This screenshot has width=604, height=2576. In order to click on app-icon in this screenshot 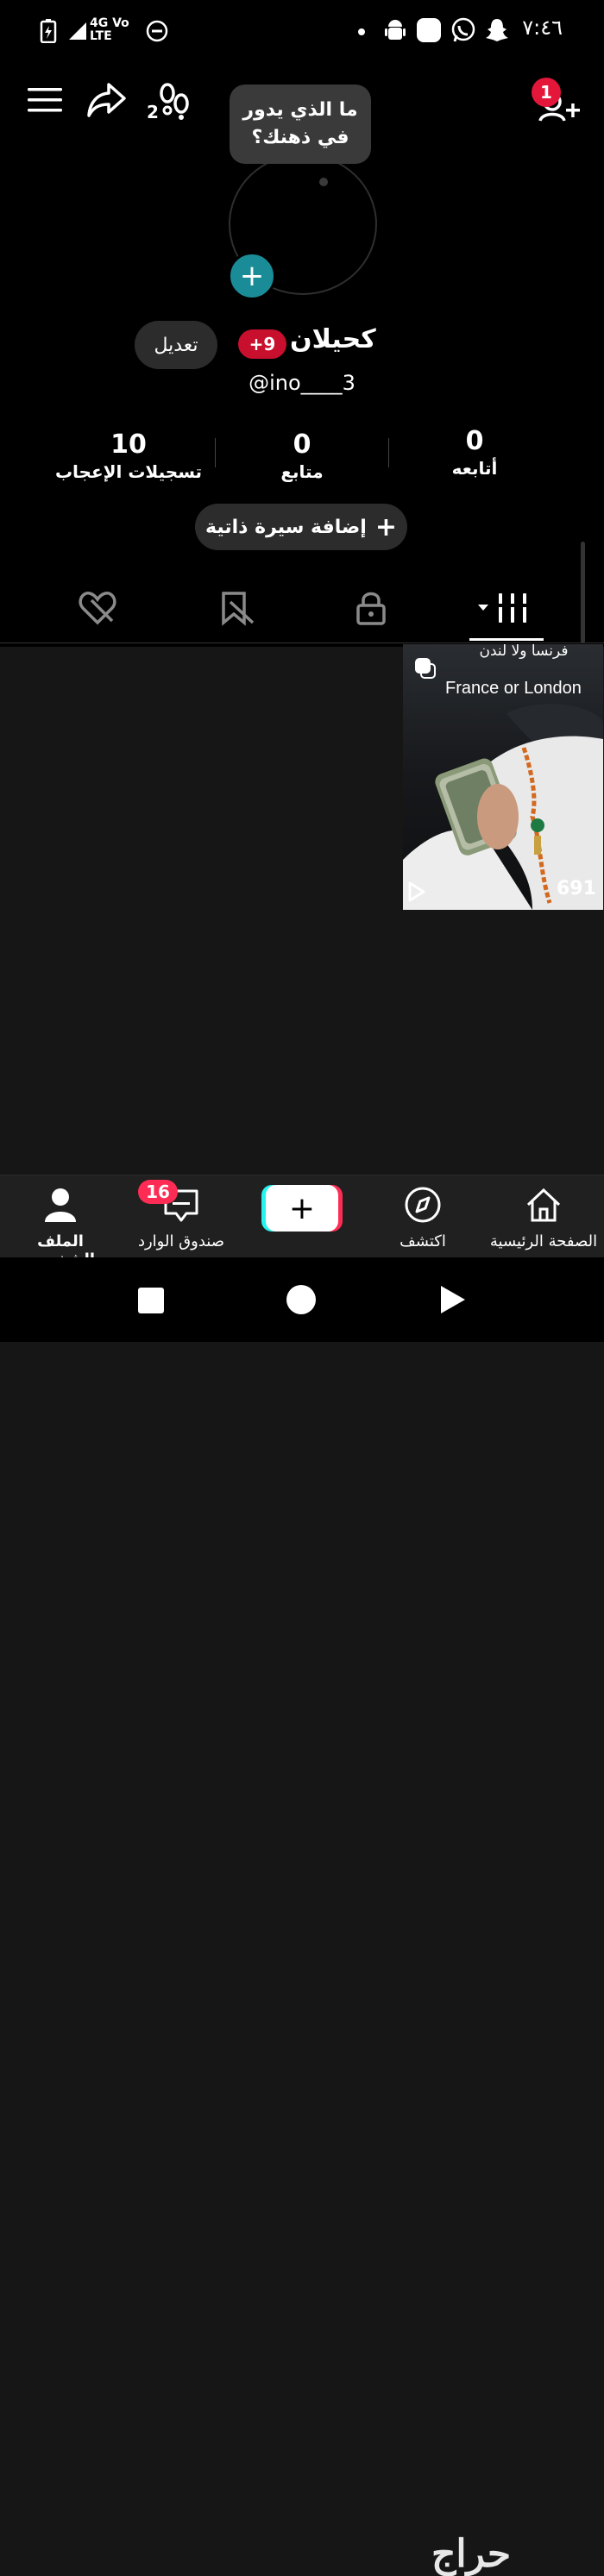, I will do `click(429, 30)`.